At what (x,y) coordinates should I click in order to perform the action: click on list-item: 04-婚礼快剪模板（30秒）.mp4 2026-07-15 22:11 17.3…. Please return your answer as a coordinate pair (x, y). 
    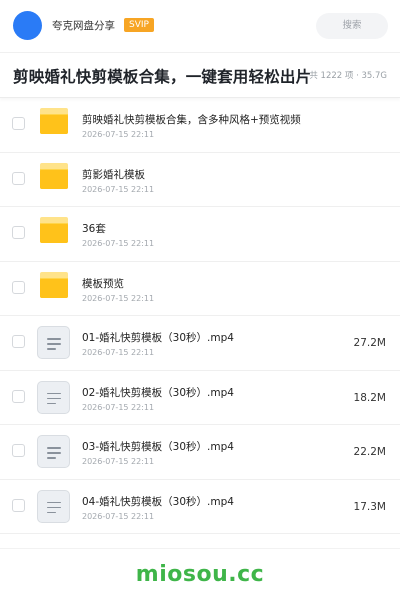
    Looking at the image, I should click on (200, 507).